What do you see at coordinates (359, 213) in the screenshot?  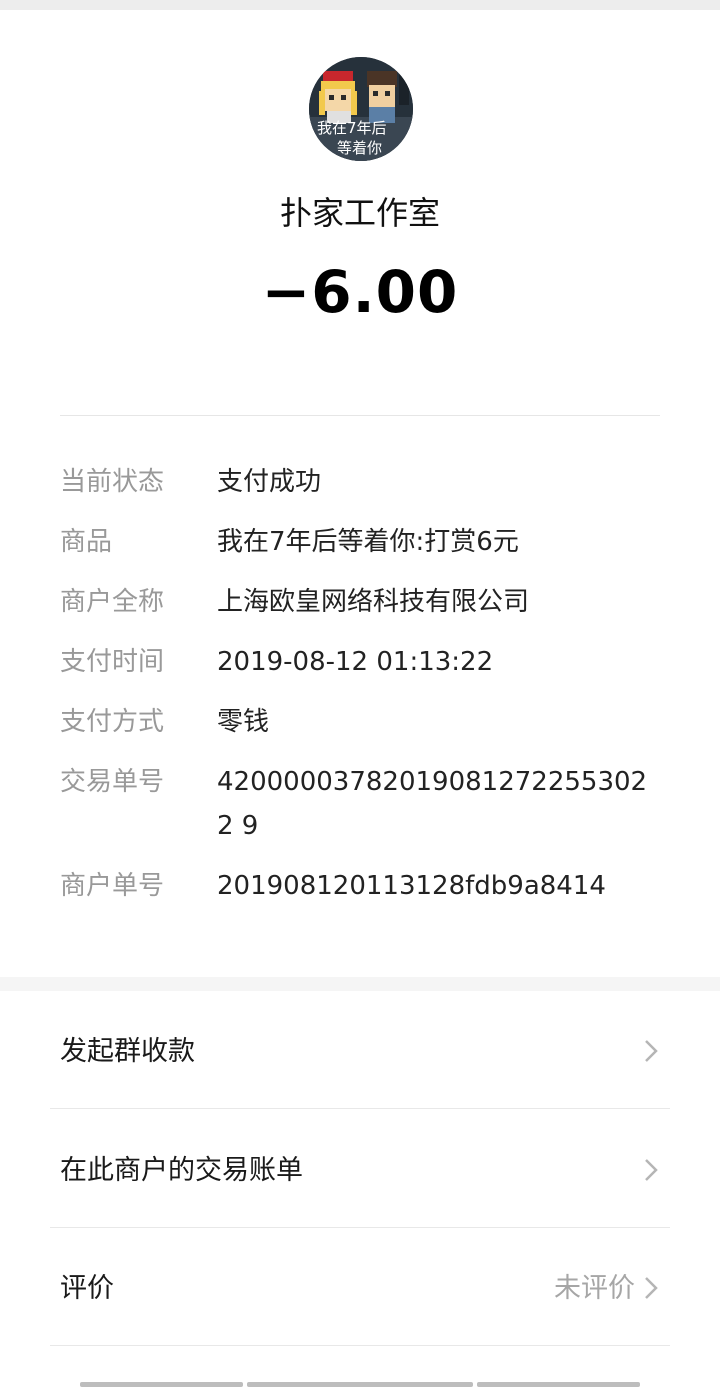 I see `merchant-name: 扑家工作室` at bounding box center [359, 213].